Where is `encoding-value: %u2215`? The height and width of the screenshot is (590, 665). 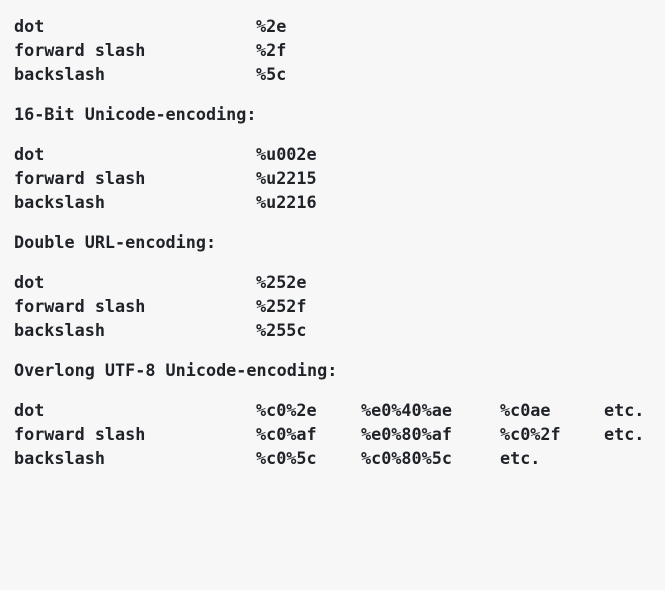
encoding-value: %u2215 is located at coordinates (286, 178).